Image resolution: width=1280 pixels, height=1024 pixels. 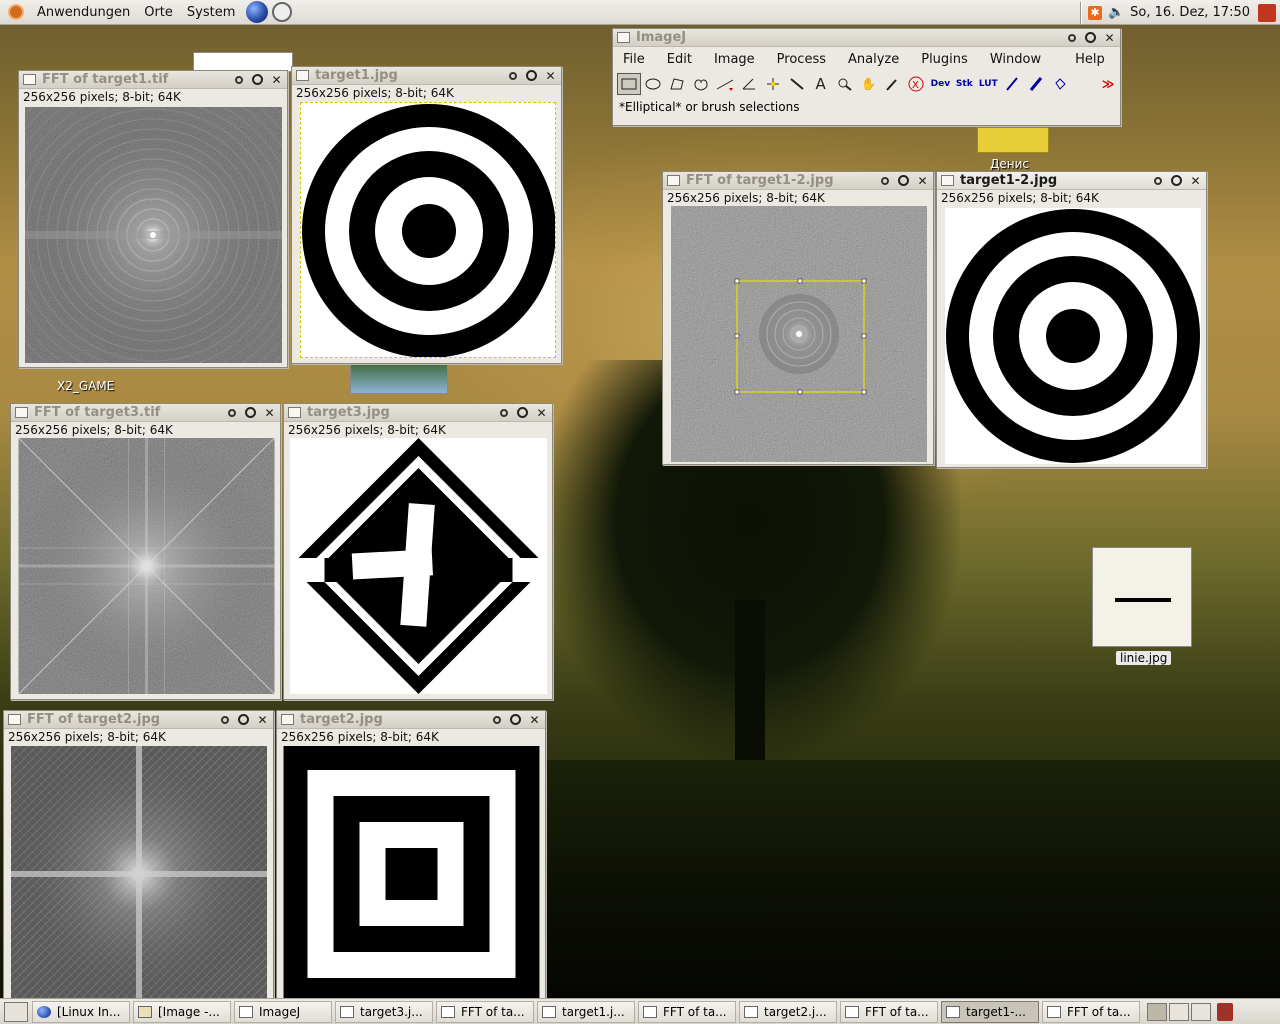 I want to click on update-notifier-icon: ✱, so click(x=1094, y=12).